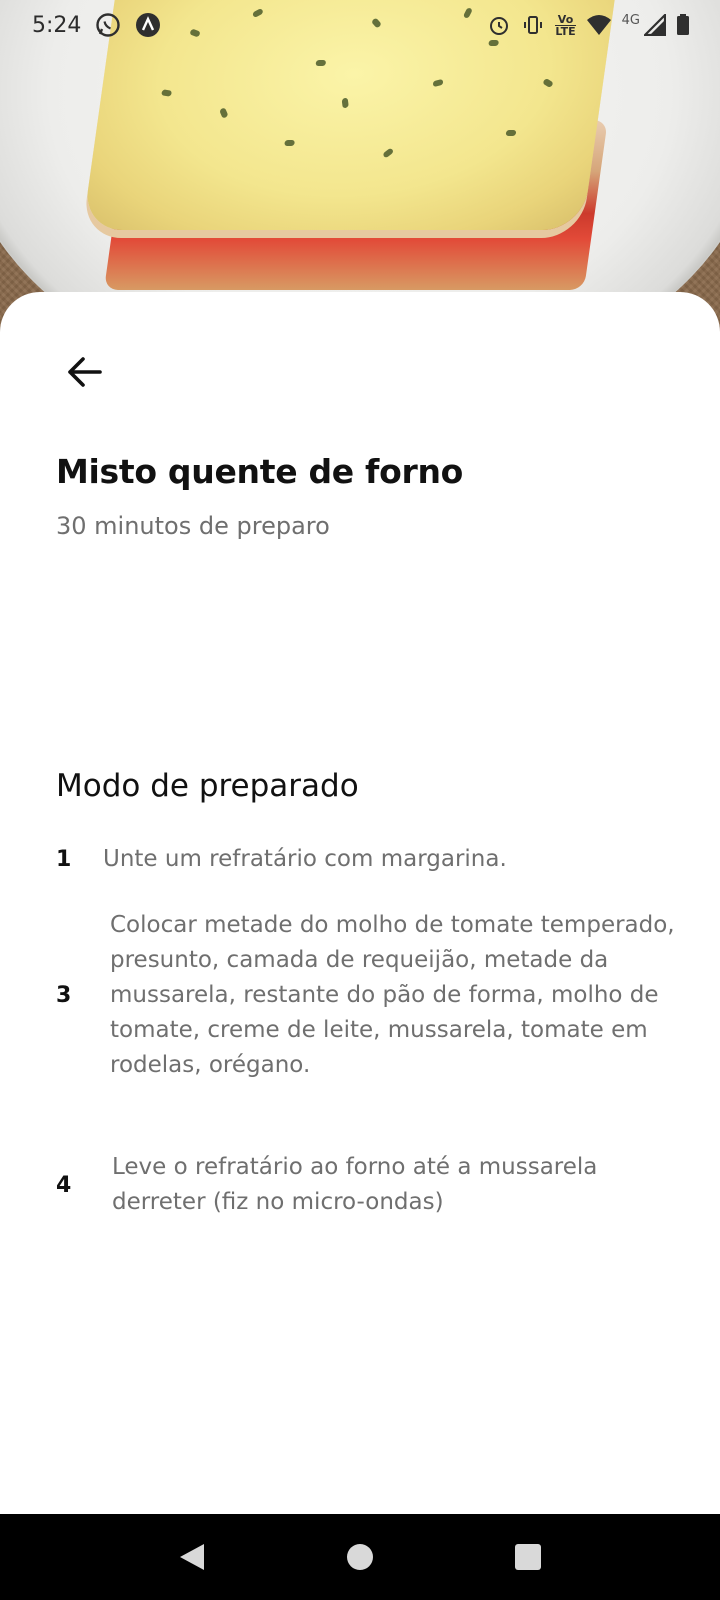 This screenshot has width=720, height=1600. I want to click on back-button, so click(84, 372).